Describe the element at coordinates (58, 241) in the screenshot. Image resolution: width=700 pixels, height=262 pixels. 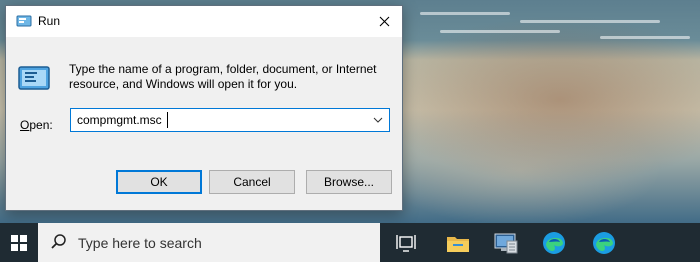
I see `search-icon` at that location.